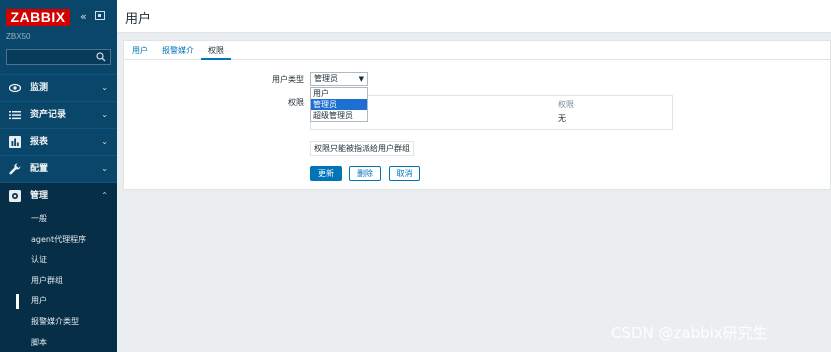 The image size is (831, 352). Describe the element at coordinates (474, 16) in the screenshot. I see `page-header: 用户` at that location.